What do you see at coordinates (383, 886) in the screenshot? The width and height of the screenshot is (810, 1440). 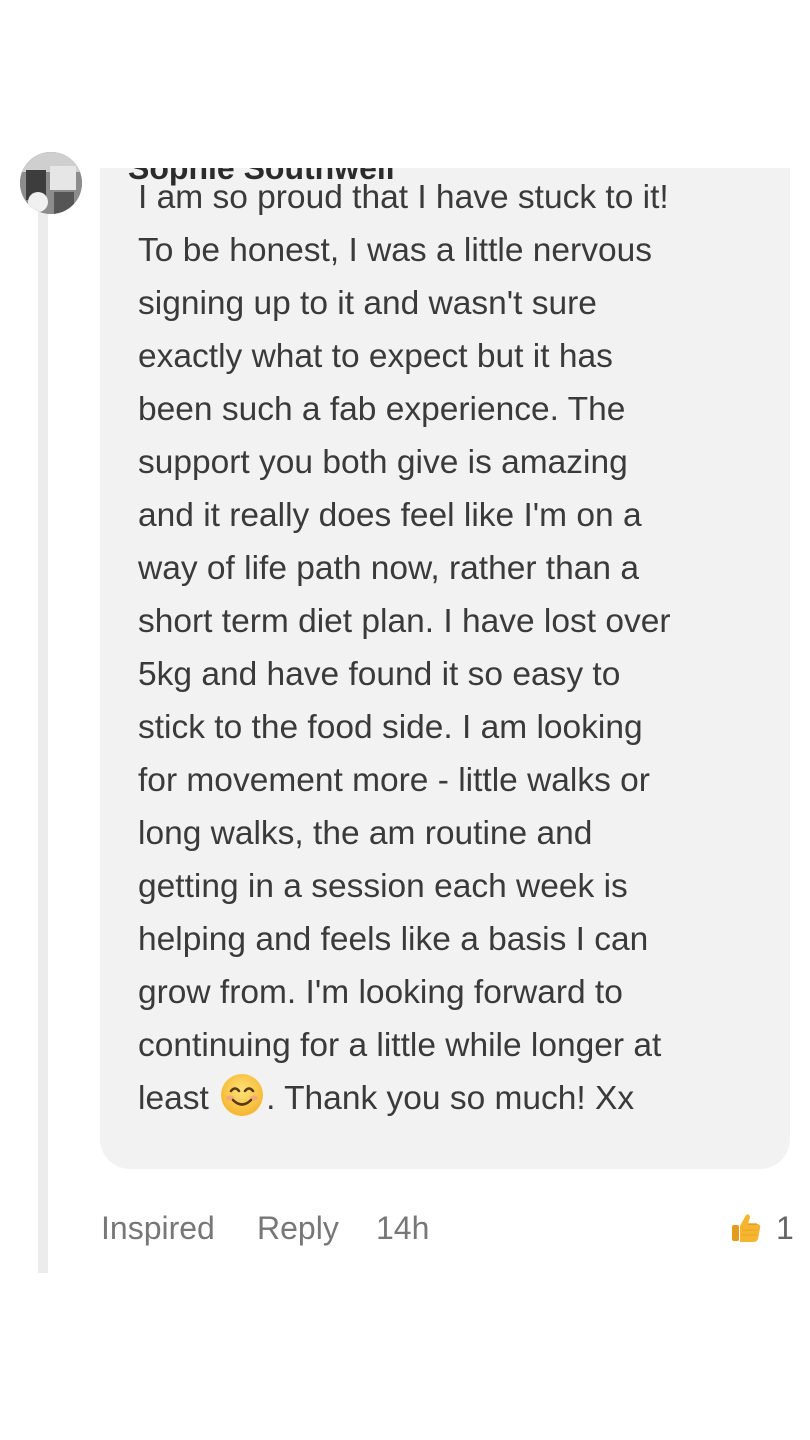 I see `comment-line: getting in a session each week is` at bounding box center [383, 886].